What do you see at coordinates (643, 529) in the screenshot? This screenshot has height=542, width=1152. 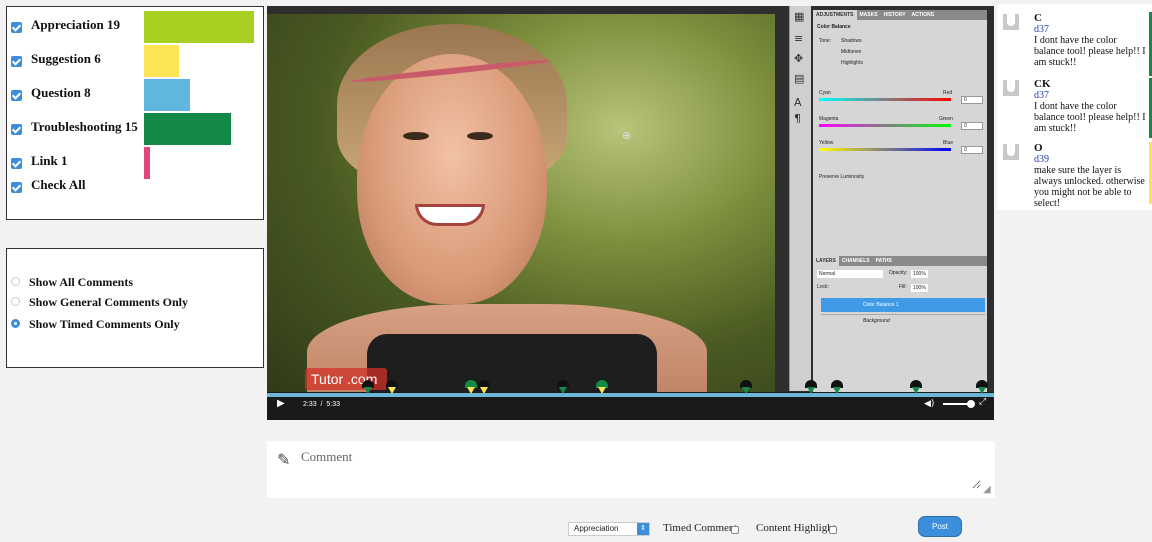 I see `chevron-updown-icon: ⇕` at bounding box center [643, 529].